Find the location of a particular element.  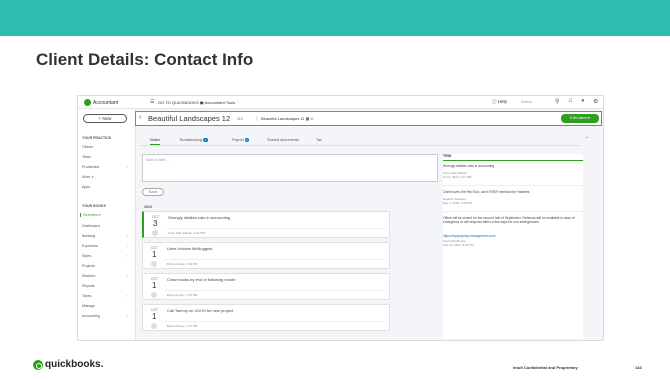

sidebar-item-sales: Sales › is located at coordinates (107, 256).